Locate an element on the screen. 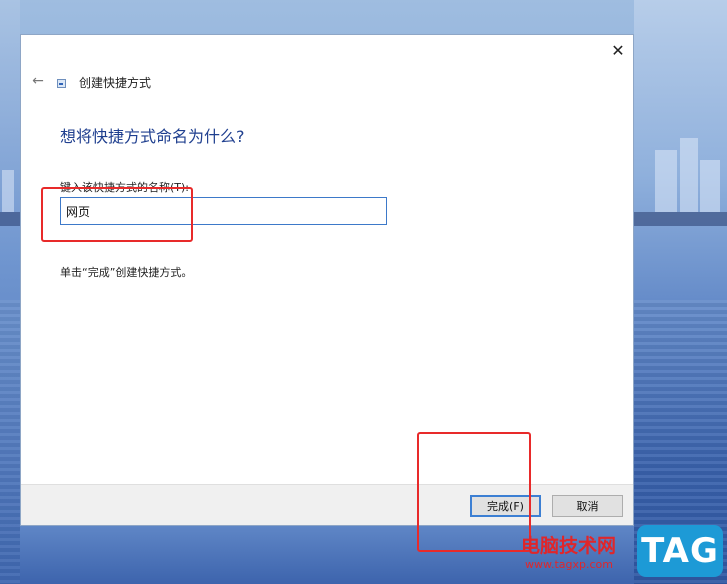 This screenshot has width=727, height=584. annotation-highlight-name-field is located at coordinates (117, 214).